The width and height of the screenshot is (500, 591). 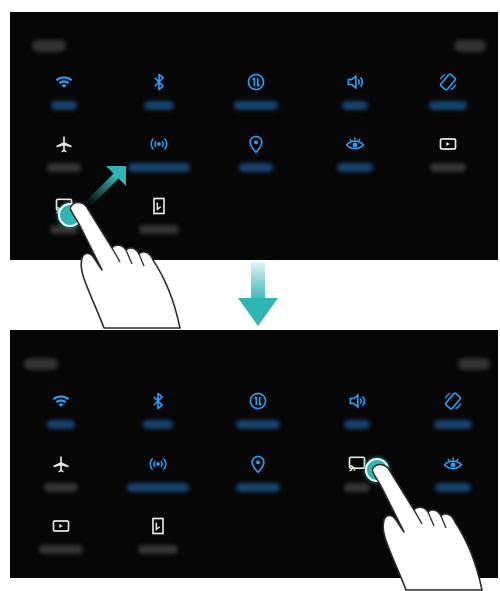 What do you see at coordinates (158, 544) in the screenshot?
I see `nfc-tile` at bounding box center [158, 544].